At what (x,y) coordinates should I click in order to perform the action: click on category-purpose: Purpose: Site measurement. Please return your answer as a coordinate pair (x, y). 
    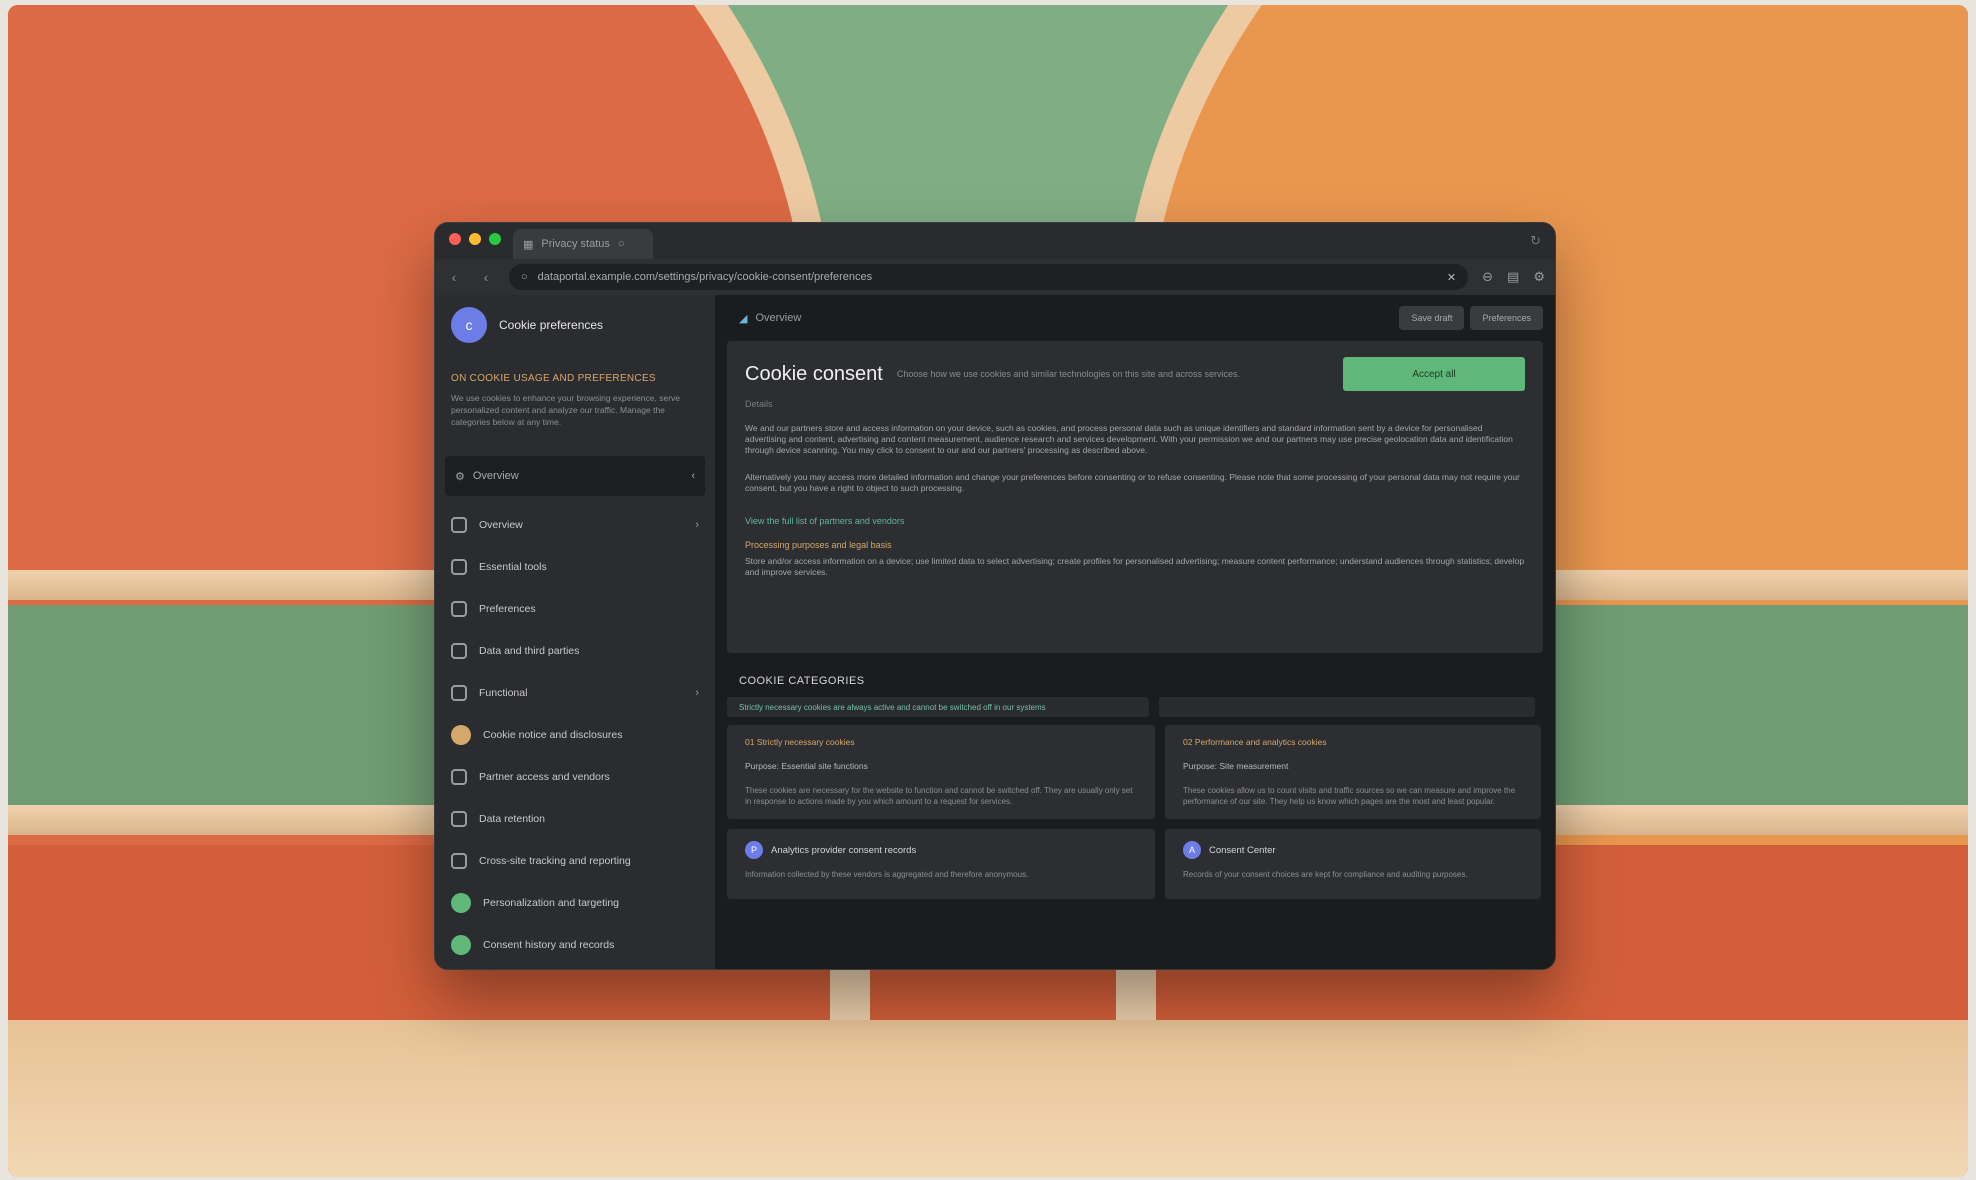
    Looking at the image, I should click on (1236, 766).